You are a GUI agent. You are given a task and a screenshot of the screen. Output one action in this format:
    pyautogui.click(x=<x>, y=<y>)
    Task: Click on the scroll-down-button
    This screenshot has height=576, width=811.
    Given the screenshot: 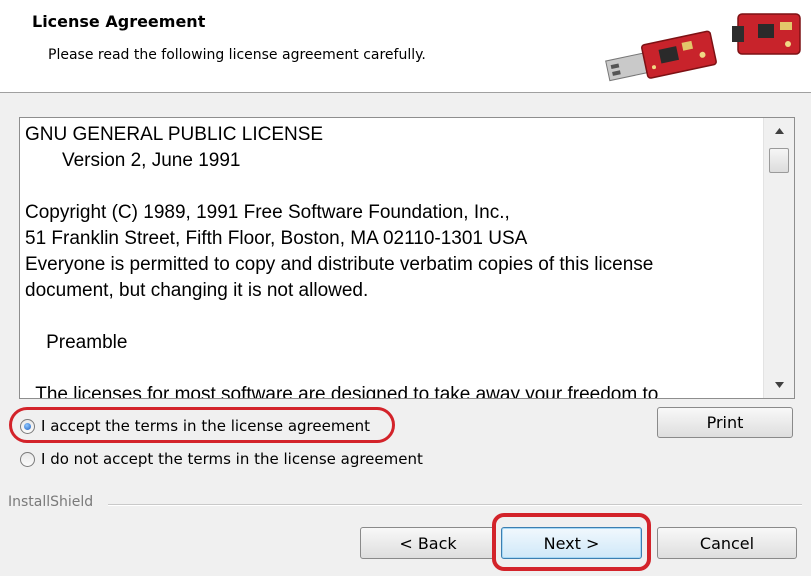 What is the action you would take?
    pyautogui.click(x=779, y=385)
    